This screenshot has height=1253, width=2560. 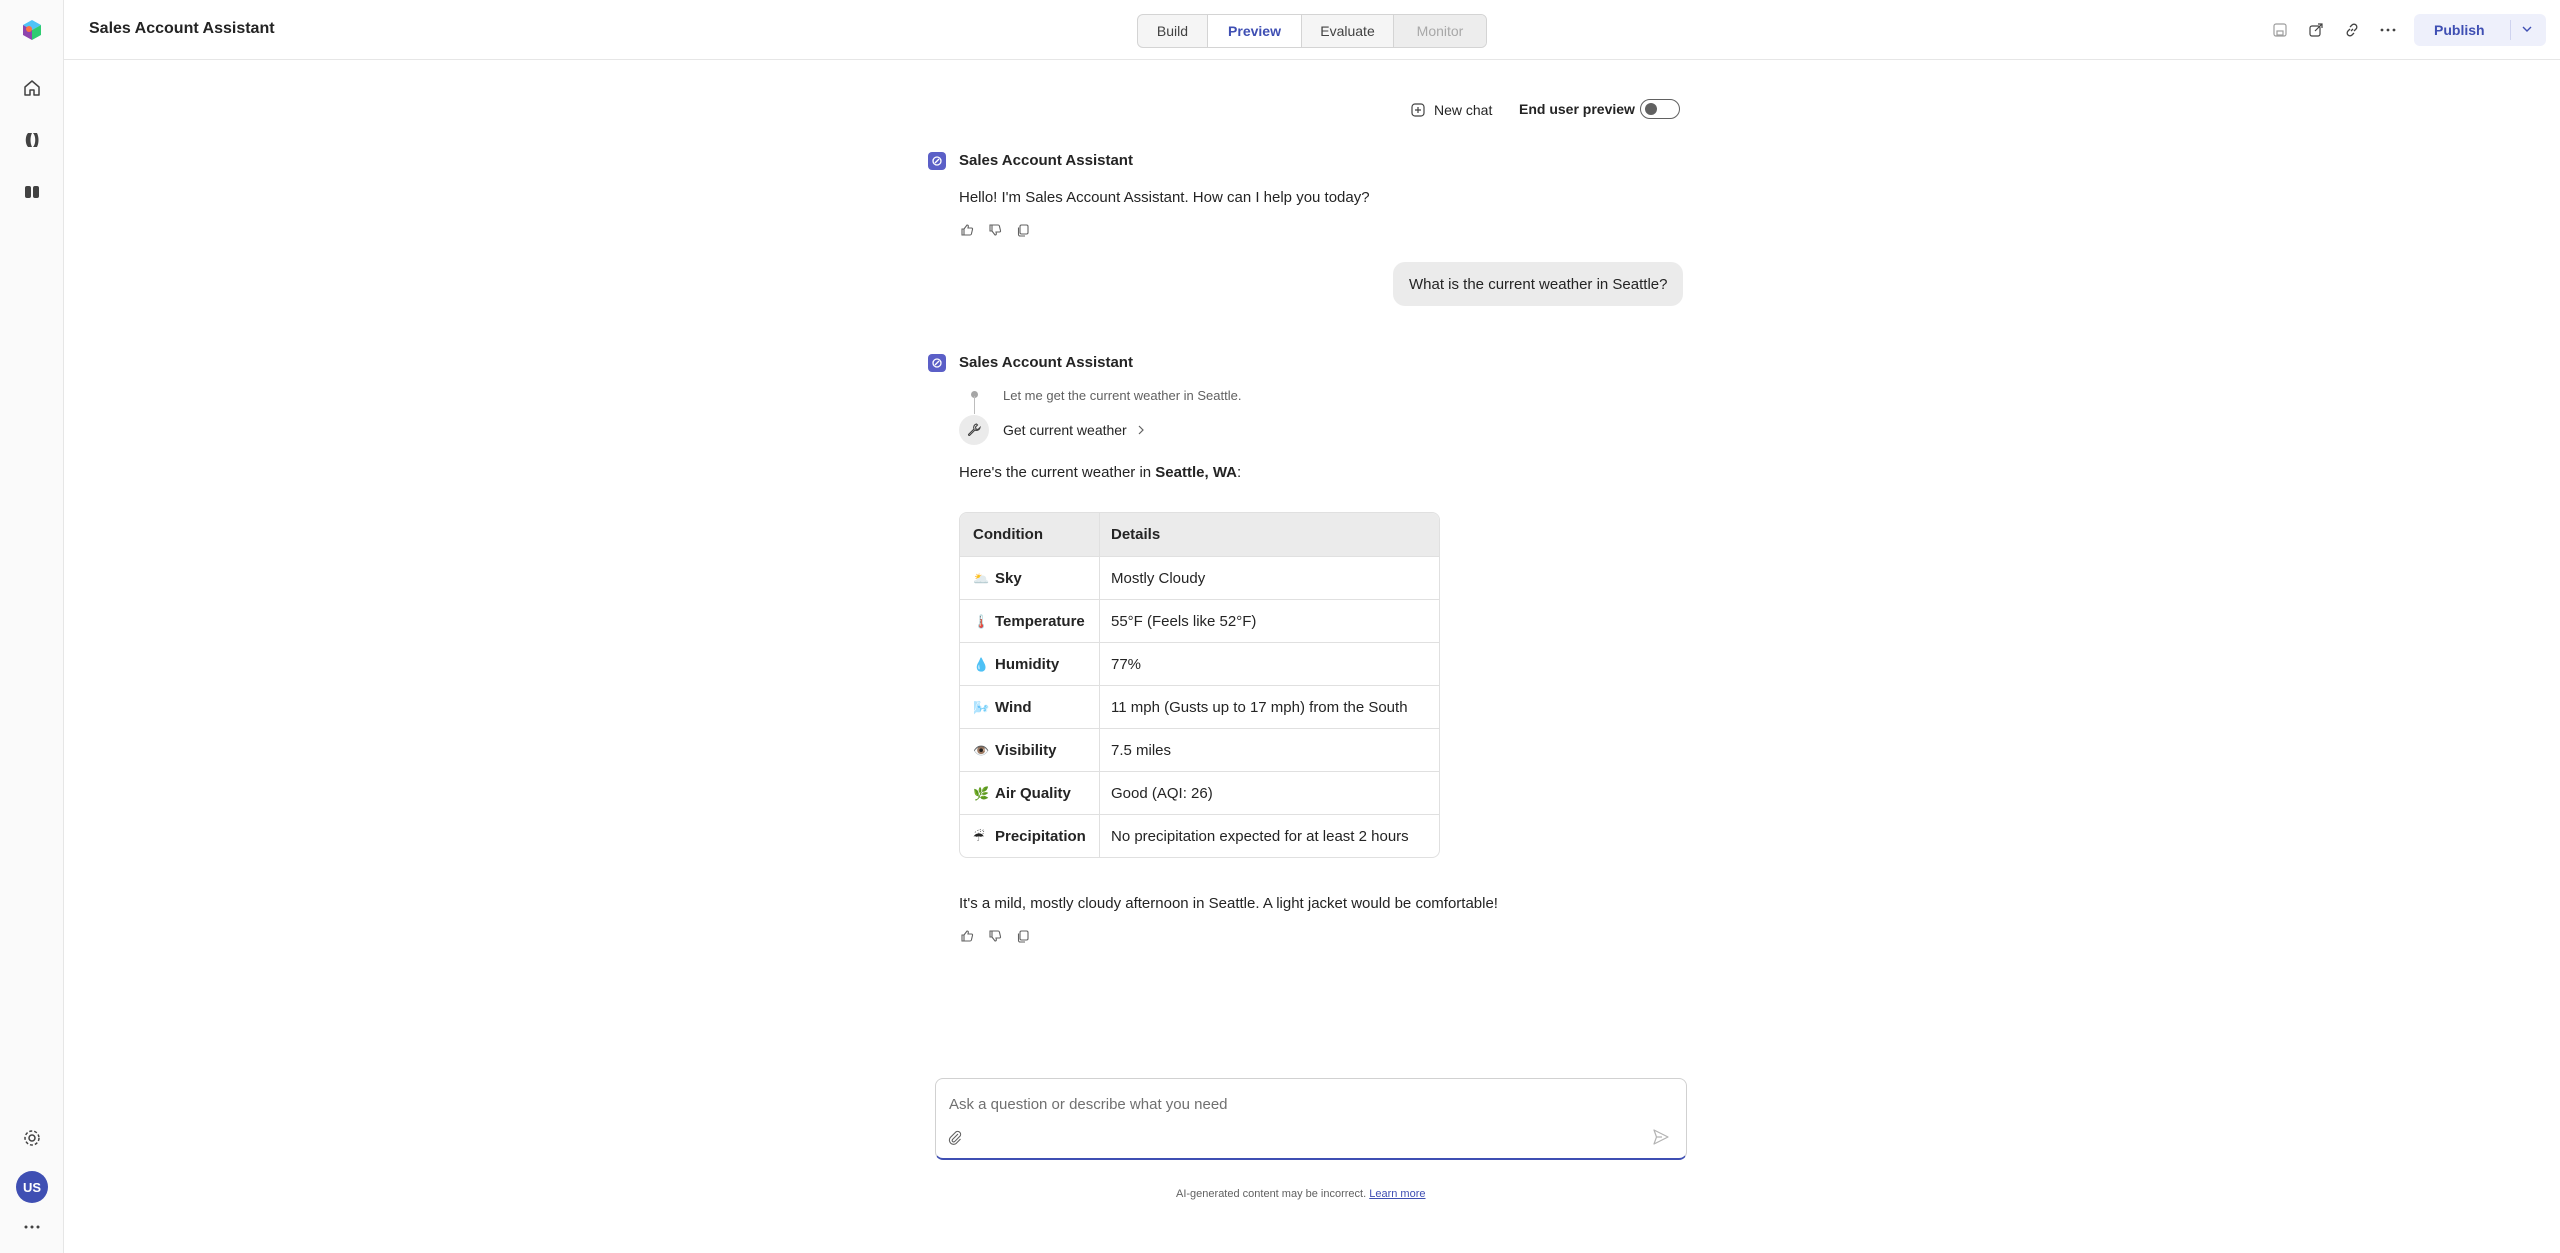 What do you see at coordinates (2352, 30) in the screenshot?
I see `link-icon` at bounding box center [2352, 30].